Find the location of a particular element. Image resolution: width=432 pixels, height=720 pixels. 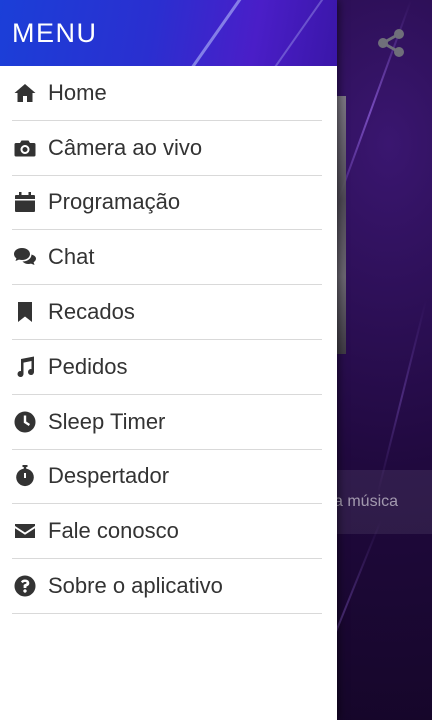

comments-icon is located at coordinates (25, 257).